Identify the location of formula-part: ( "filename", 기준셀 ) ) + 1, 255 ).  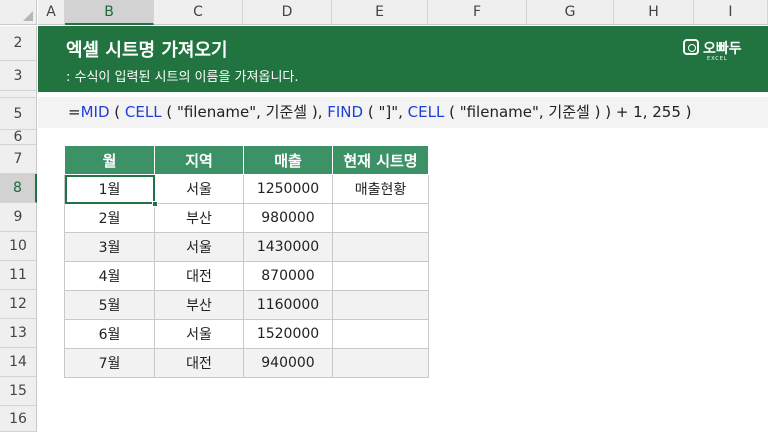
(568, 112).